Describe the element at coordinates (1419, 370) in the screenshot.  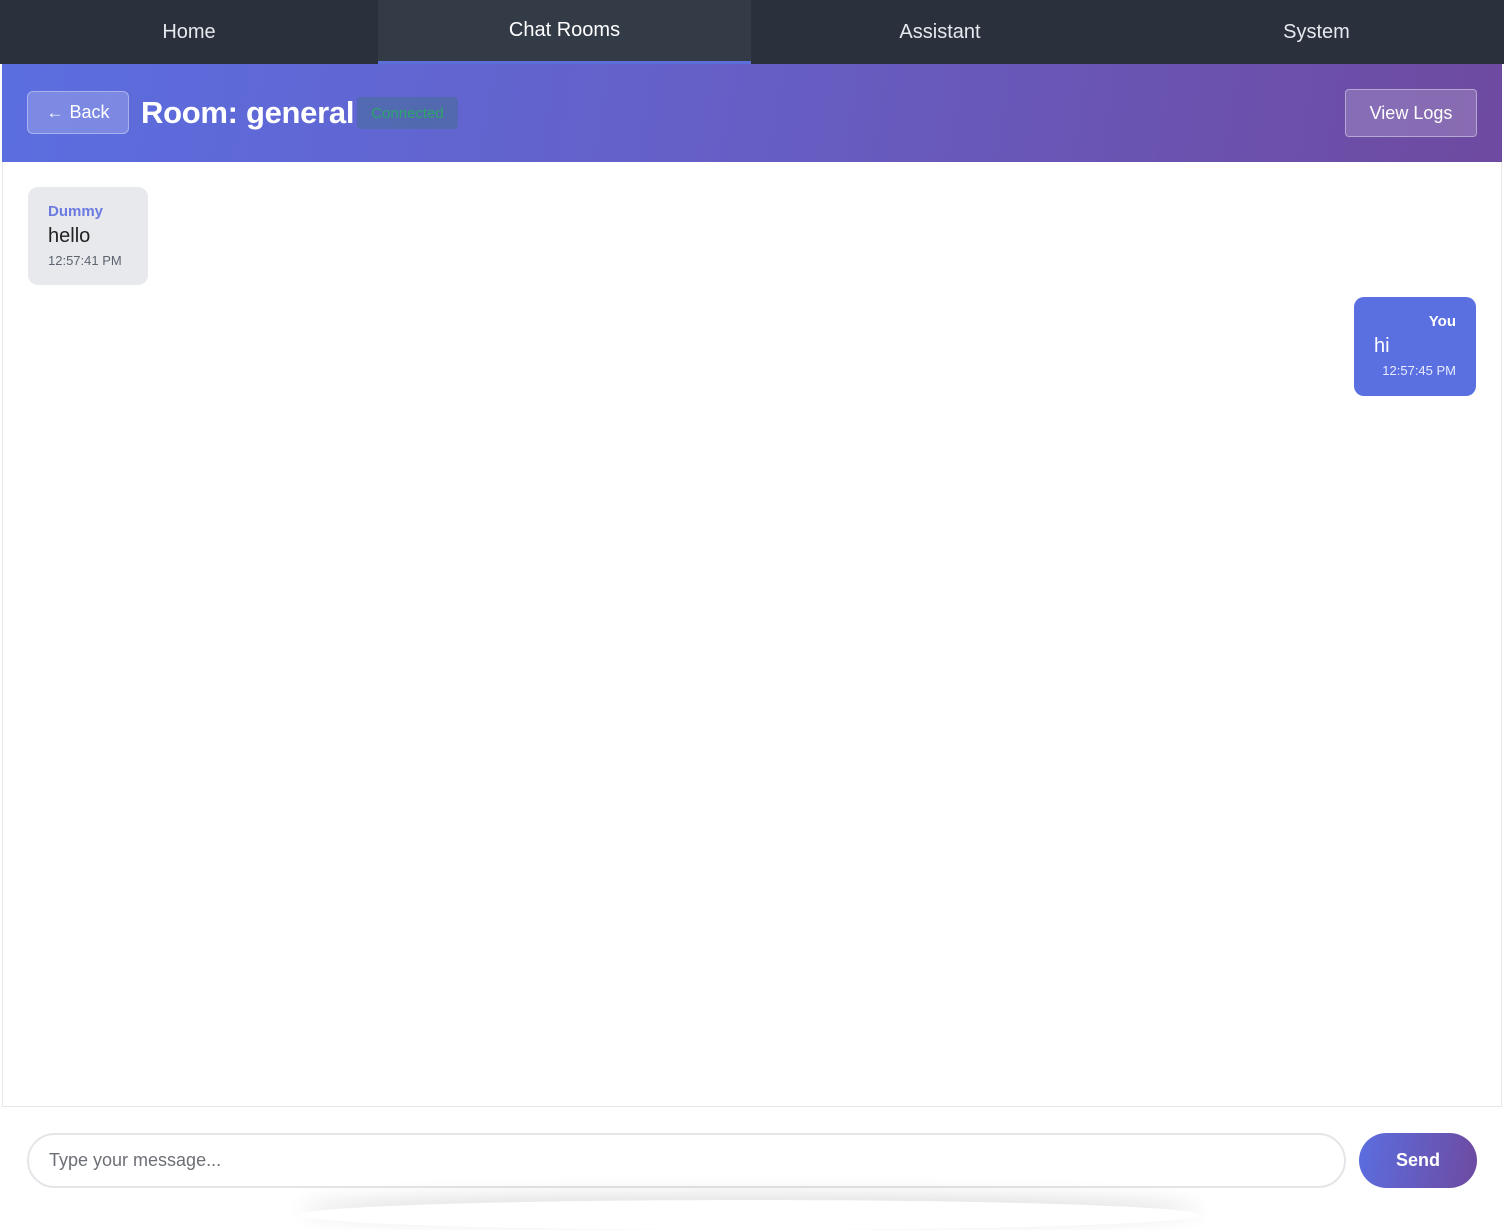
I see `message-time: 12:57:45 PM` at that location.